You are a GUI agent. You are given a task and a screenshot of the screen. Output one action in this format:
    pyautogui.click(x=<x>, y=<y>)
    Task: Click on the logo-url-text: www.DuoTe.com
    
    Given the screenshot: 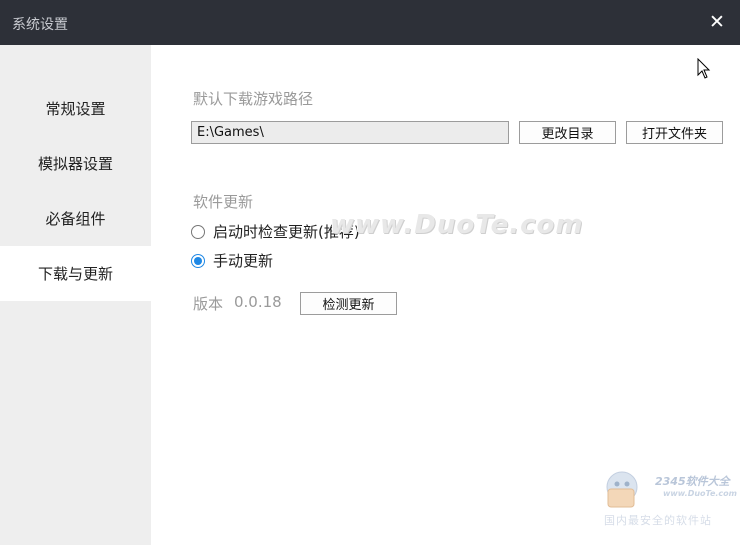 What is the action you would take?
    pyautogui.click(x=700, y=493)
    